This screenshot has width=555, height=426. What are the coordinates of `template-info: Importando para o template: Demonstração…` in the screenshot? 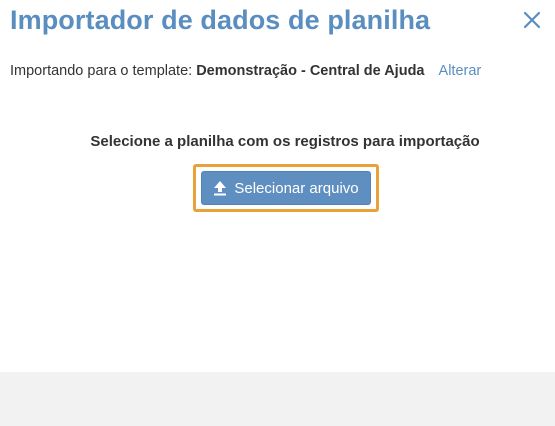 It's located at (245, 71).